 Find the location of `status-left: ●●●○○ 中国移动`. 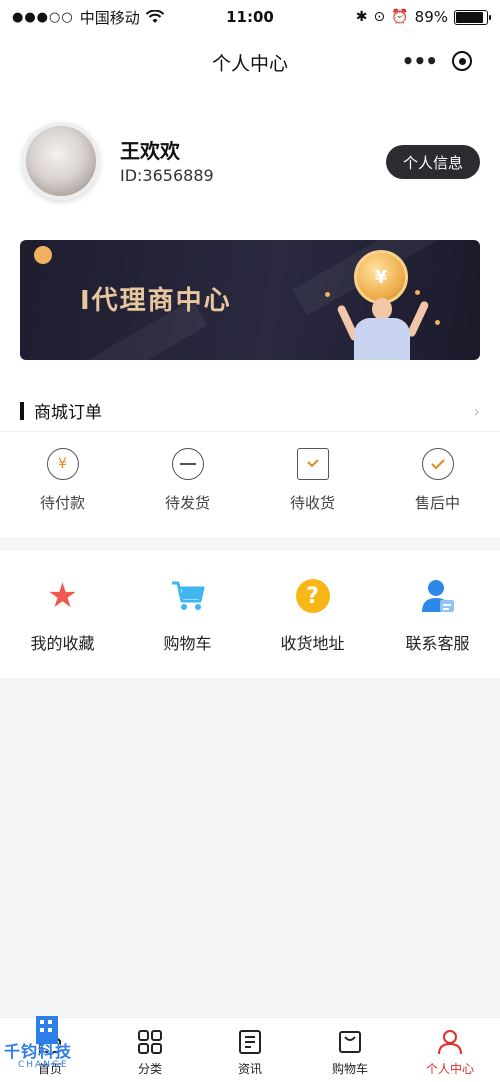

status-left: ●●●○○ 中国移动 is located at coordinates (102, 17).